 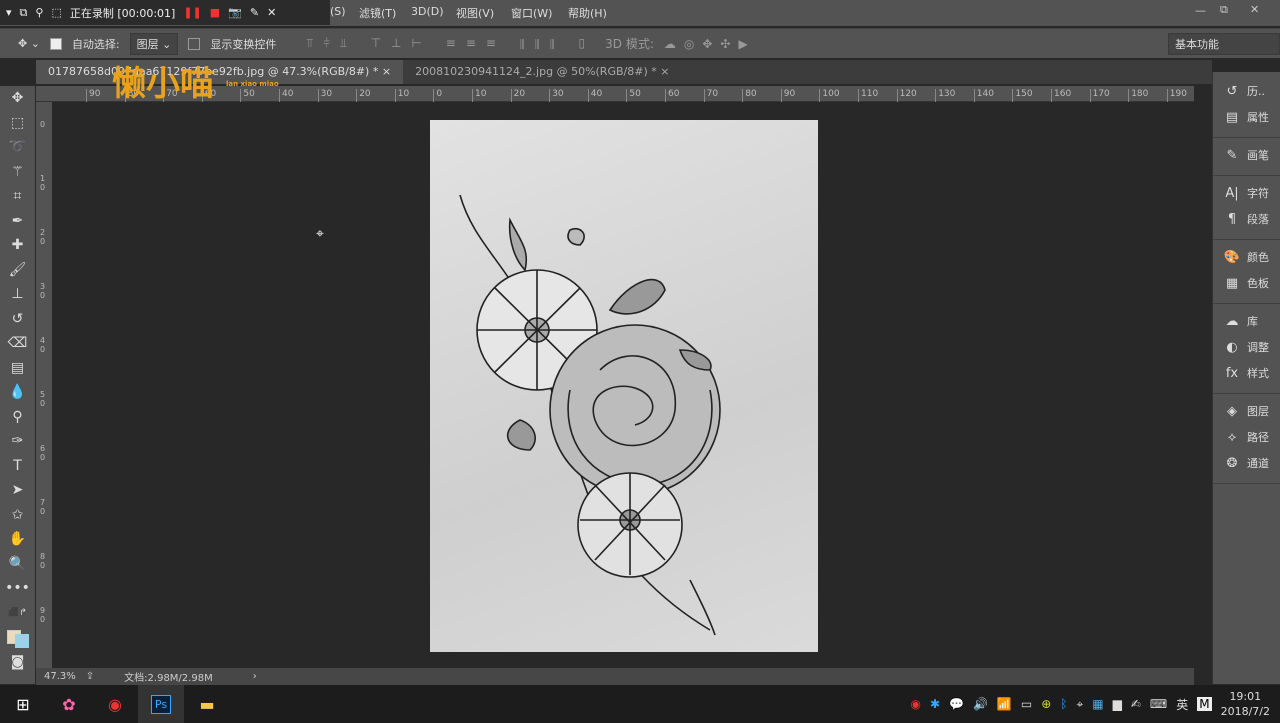 I want to click on search-icon: ⚲, so click(x=39, y=12).